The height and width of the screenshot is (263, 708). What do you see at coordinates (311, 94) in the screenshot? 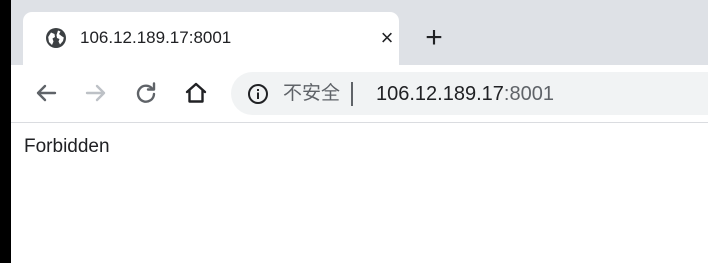
I see `security-status-label: 不安全` at bounding box center [311, 94].